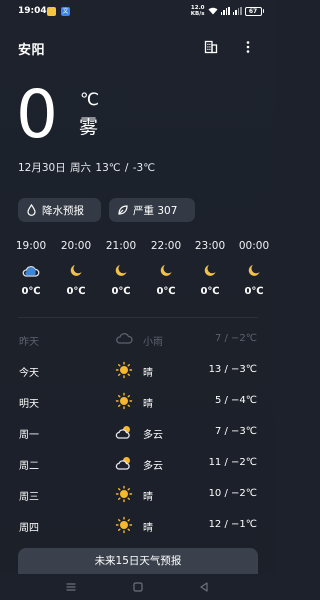  Describe the element at coordinates (212, 11) in the screenshot. I see `wifi-icon` at that location.